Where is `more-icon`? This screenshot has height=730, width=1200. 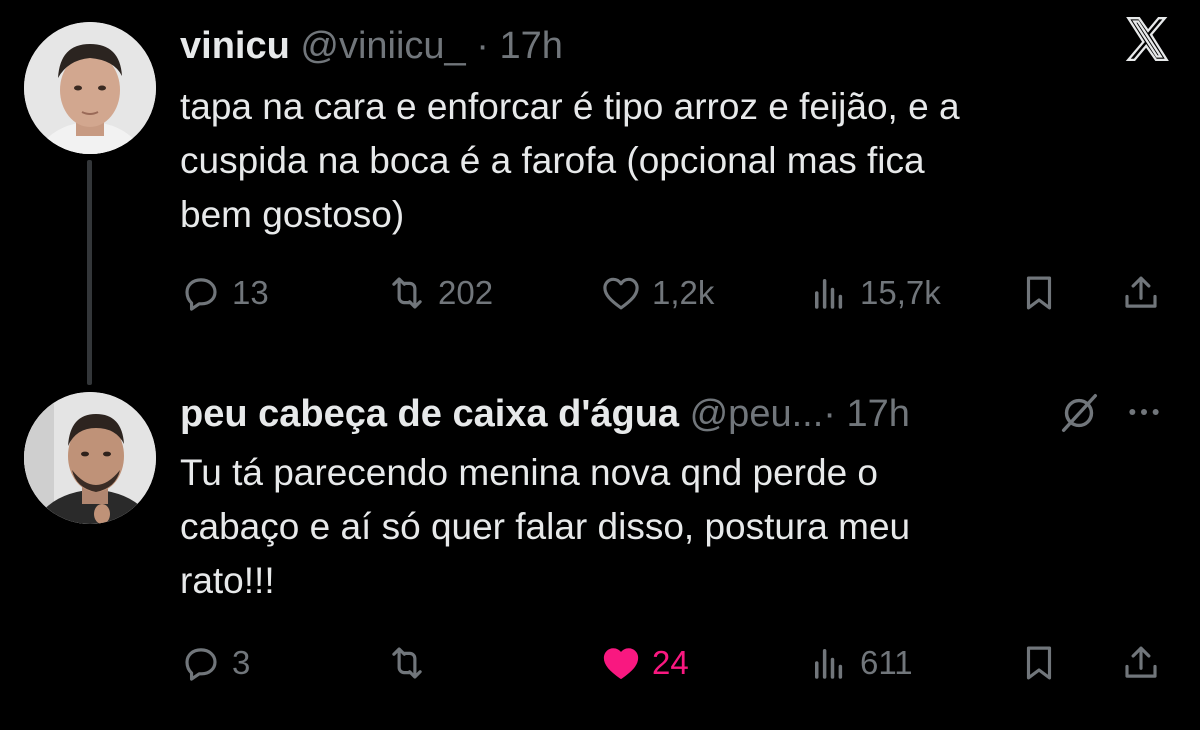 more-icon is located at coordinates (1144, 412).